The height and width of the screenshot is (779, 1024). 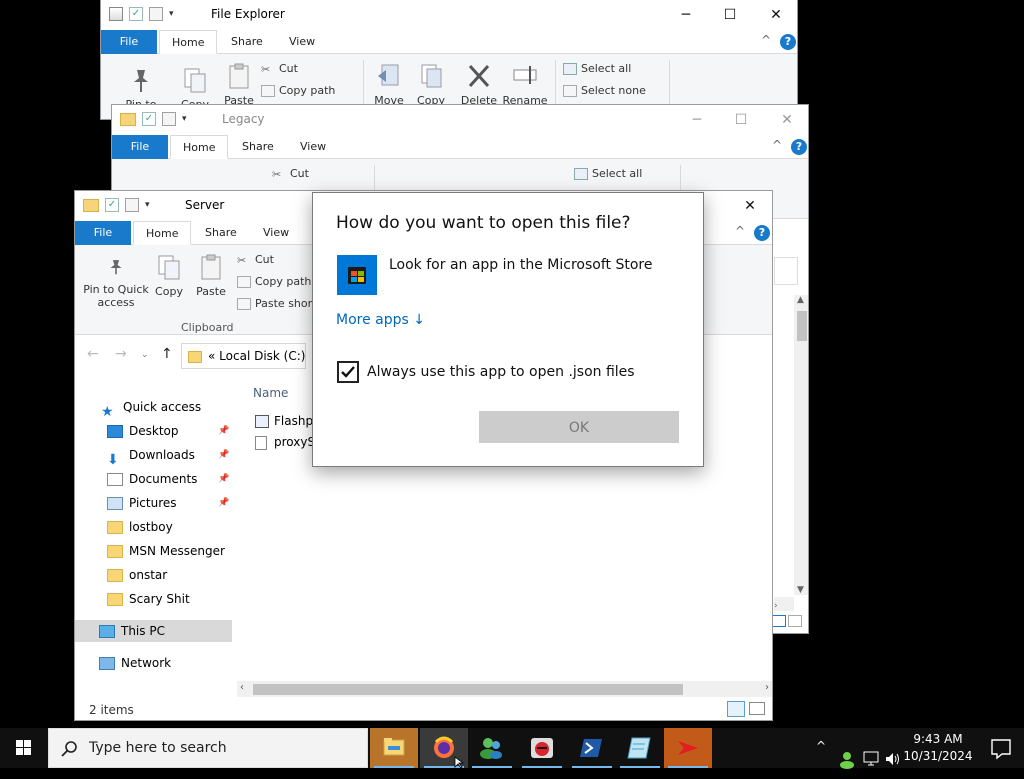 I want to click on forward-arrow-icon: →, so click(x=121, y=354).